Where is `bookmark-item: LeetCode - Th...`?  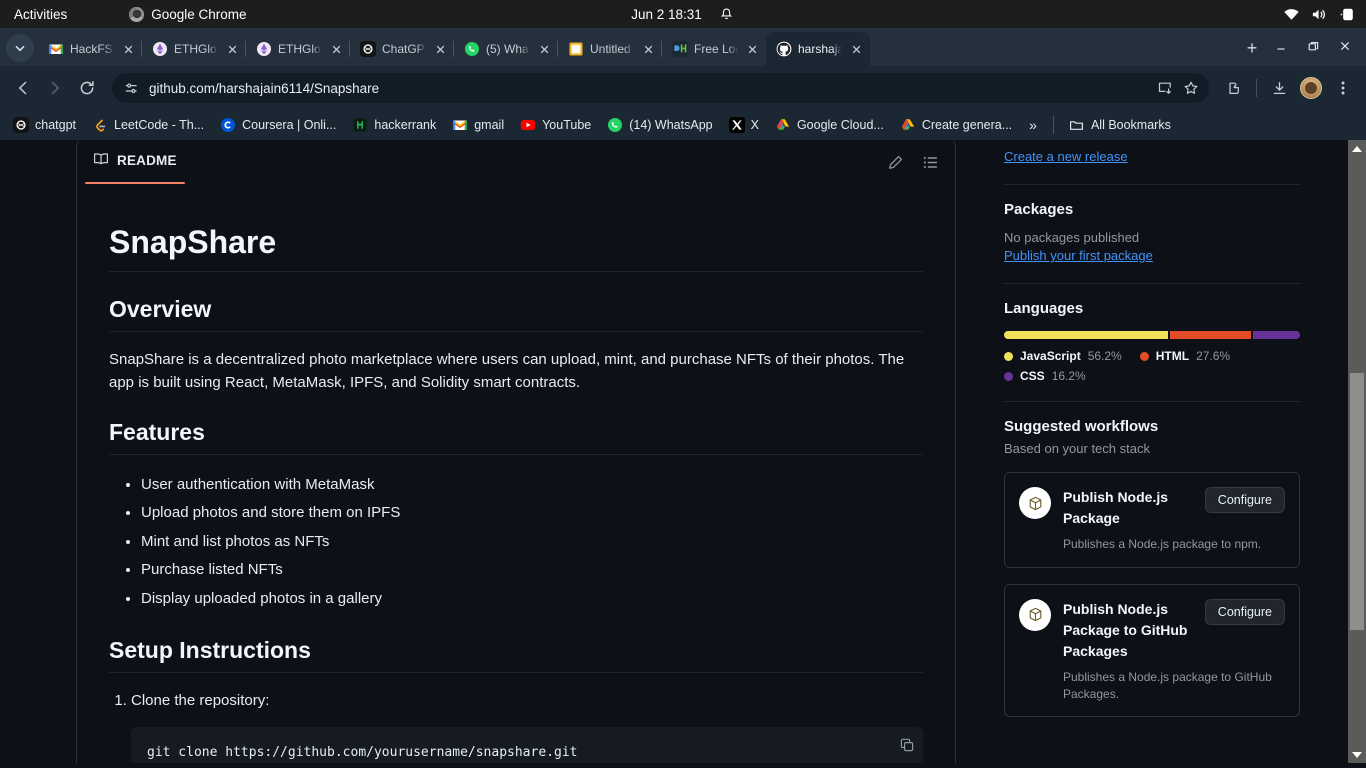
bookmark-item: LeetCode - Th... is located at coordinates (148, 125).